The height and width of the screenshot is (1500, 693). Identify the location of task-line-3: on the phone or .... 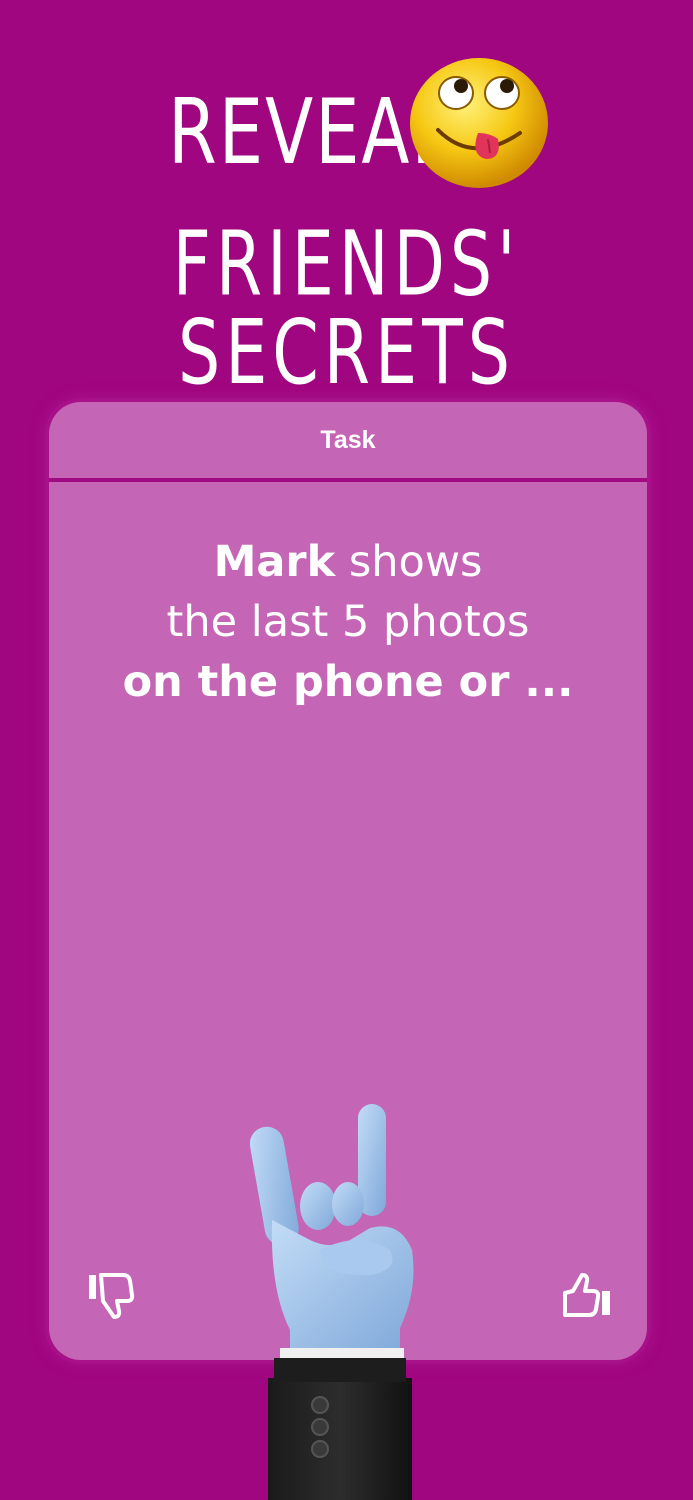
(348, 682).